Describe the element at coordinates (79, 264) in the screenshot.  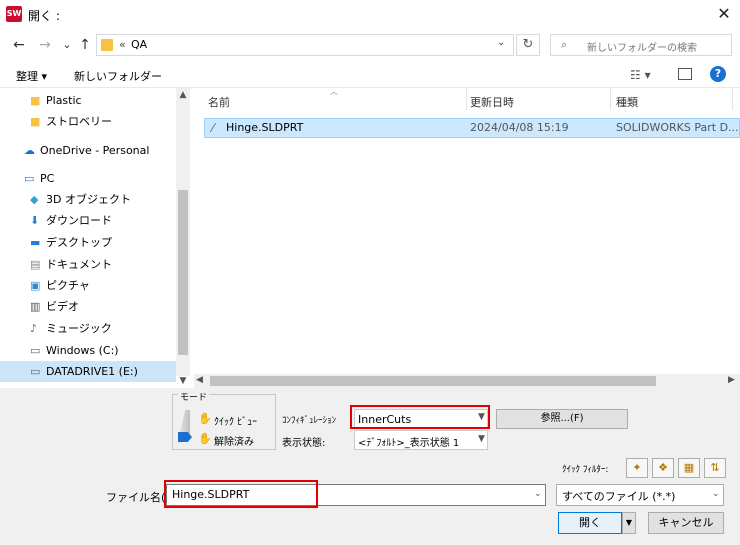
I see `sidebar-item-label: ドキュメント` at that location.